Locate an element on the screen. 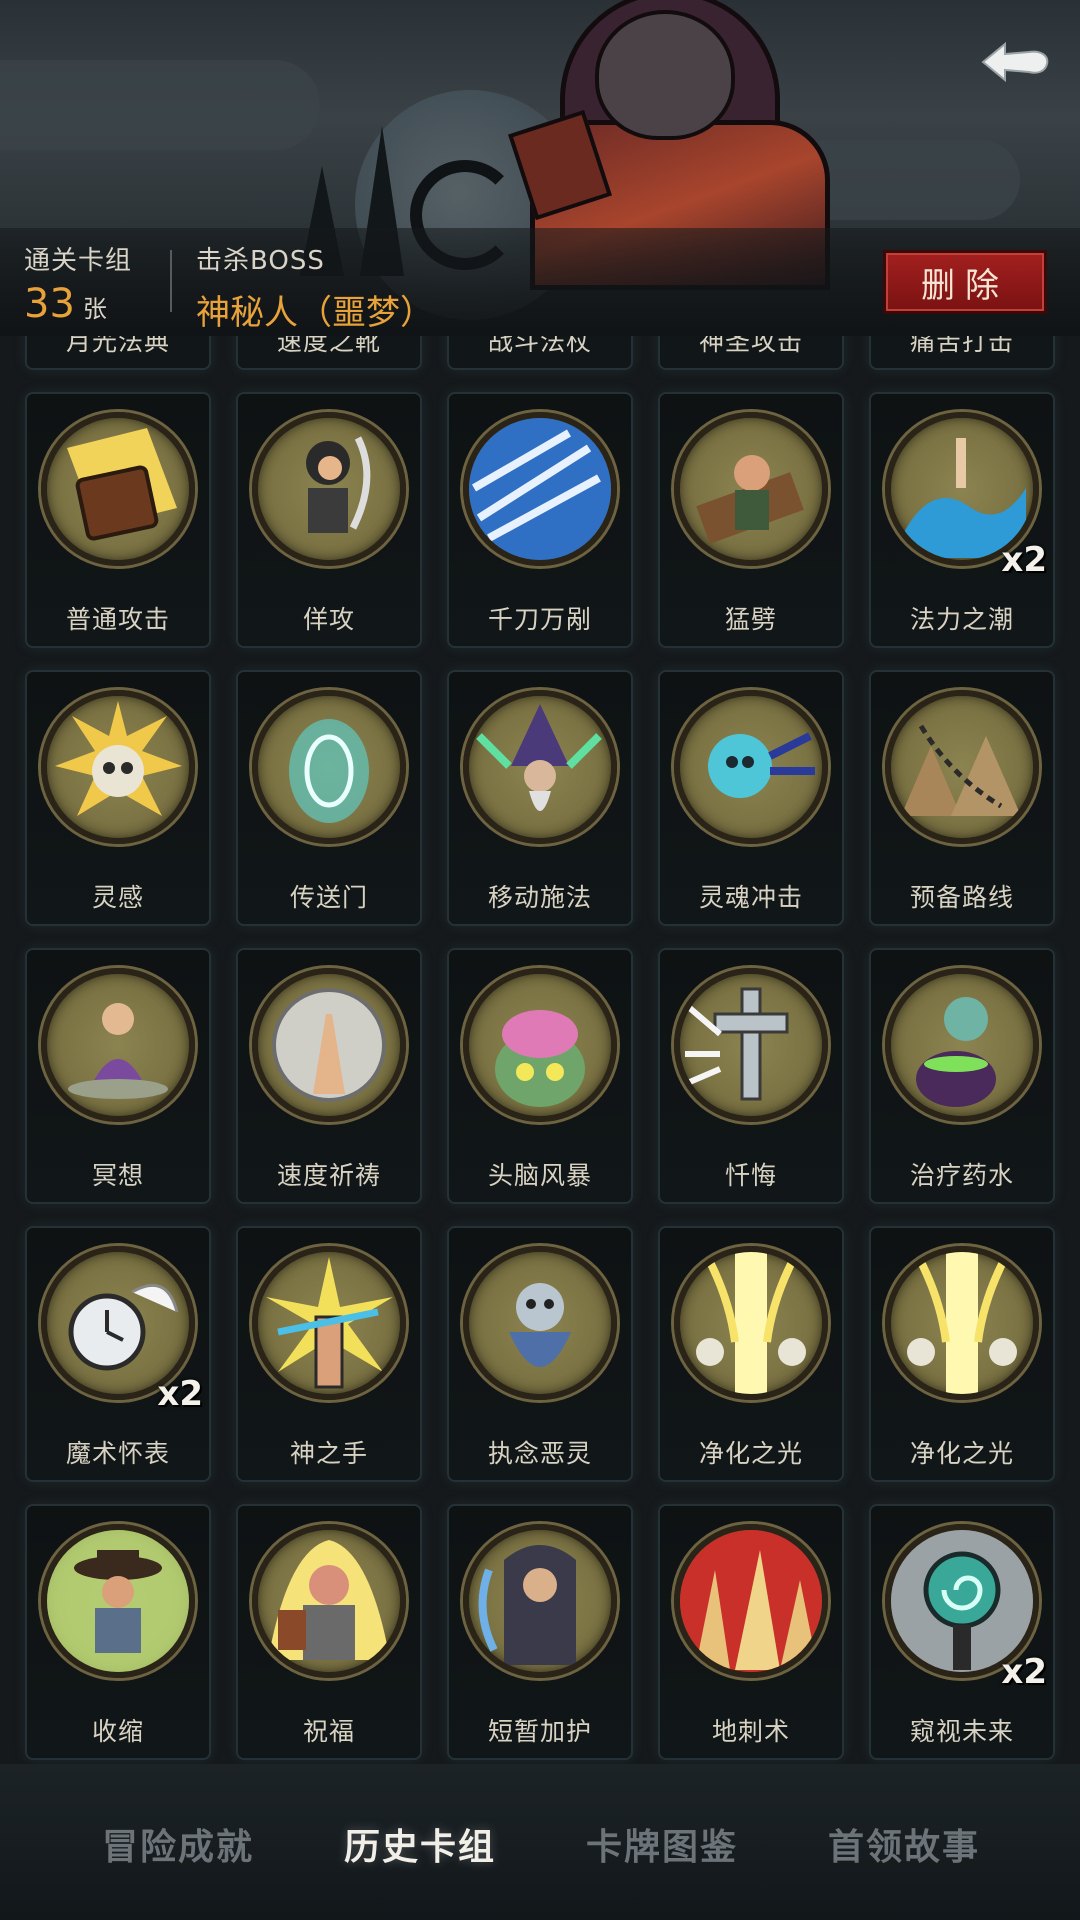 The height and width of the screenshot is (1920, 1080). spikes-icon is located at coordinates (751, 1601).